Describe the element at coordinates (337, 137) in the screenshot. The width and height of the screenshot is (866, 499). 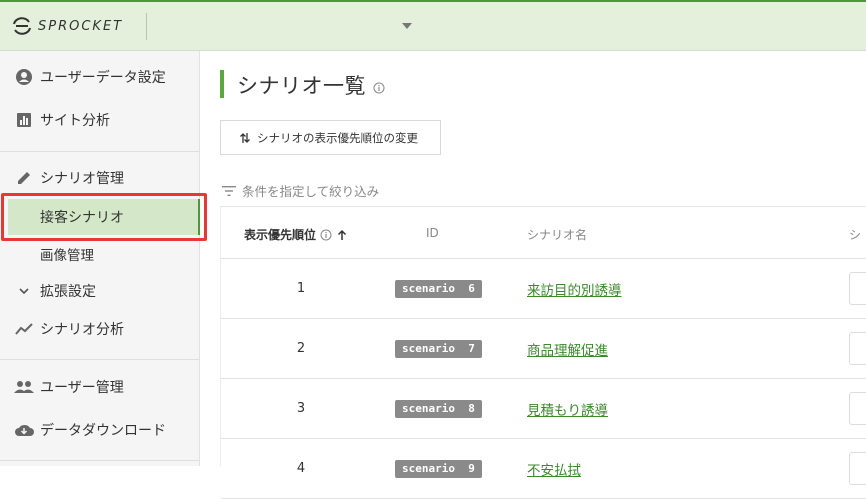
I see `change-priority-label: シナリオの表示優先順位の変更` at that location.